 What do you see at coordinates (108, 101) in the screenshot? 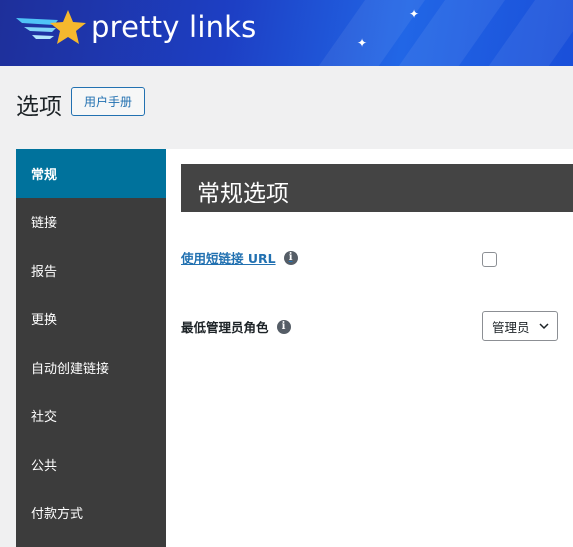
I see `user-manual-button: 用户手册` at bounding box center [108, 101].